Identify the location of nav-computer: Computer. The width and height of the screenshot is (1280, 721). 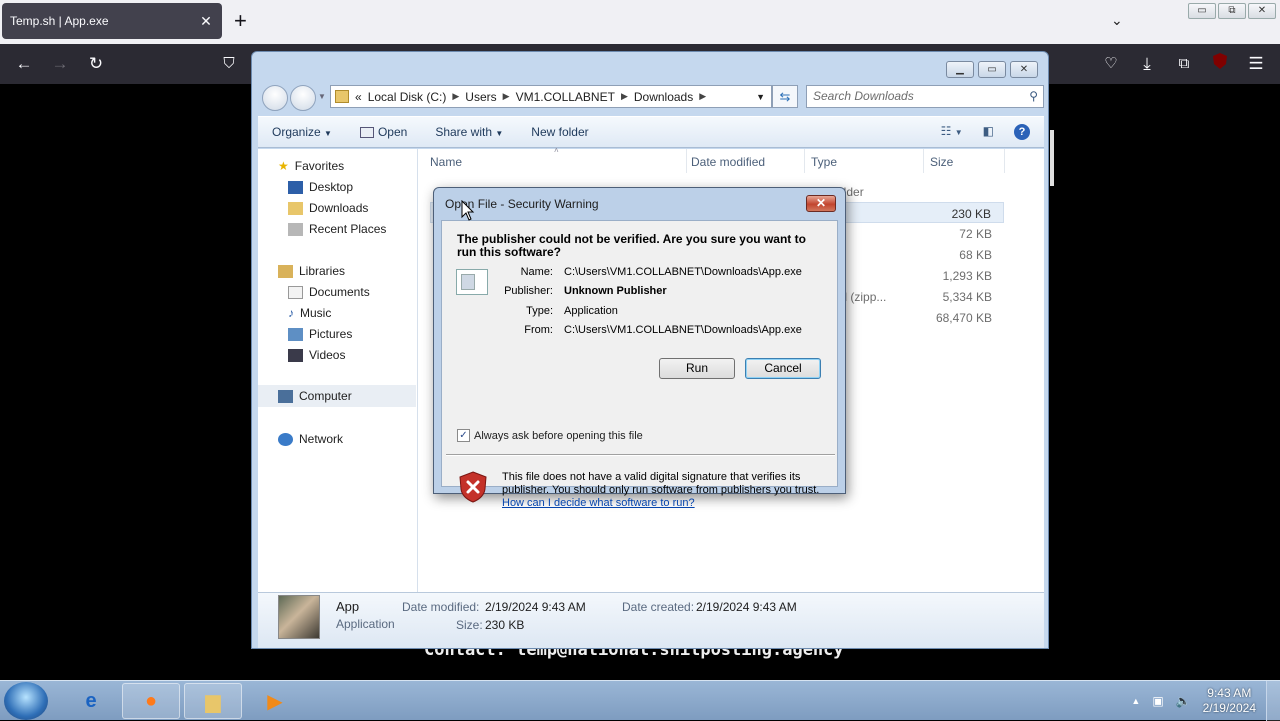
(337, 396).